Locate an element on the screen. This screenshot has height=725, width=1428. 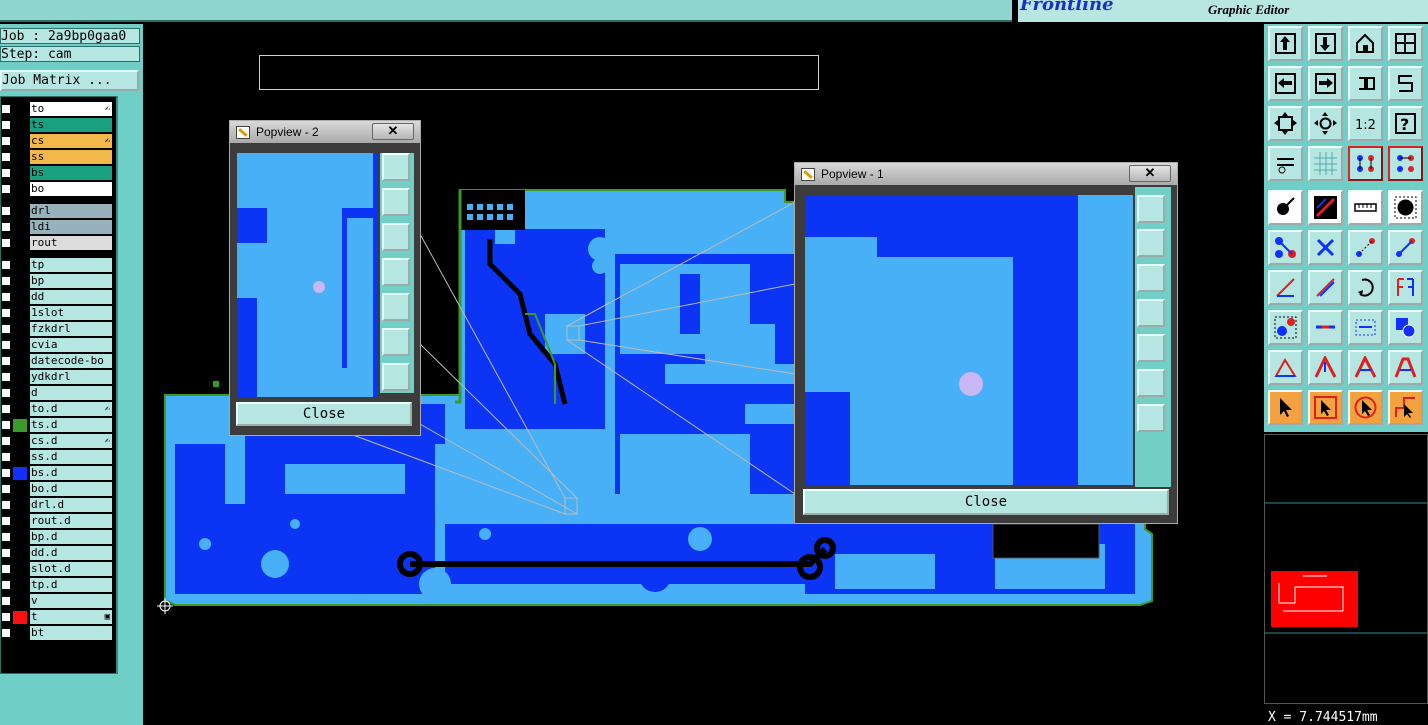
circle-tool-button is located at coordinates (1405, 207).